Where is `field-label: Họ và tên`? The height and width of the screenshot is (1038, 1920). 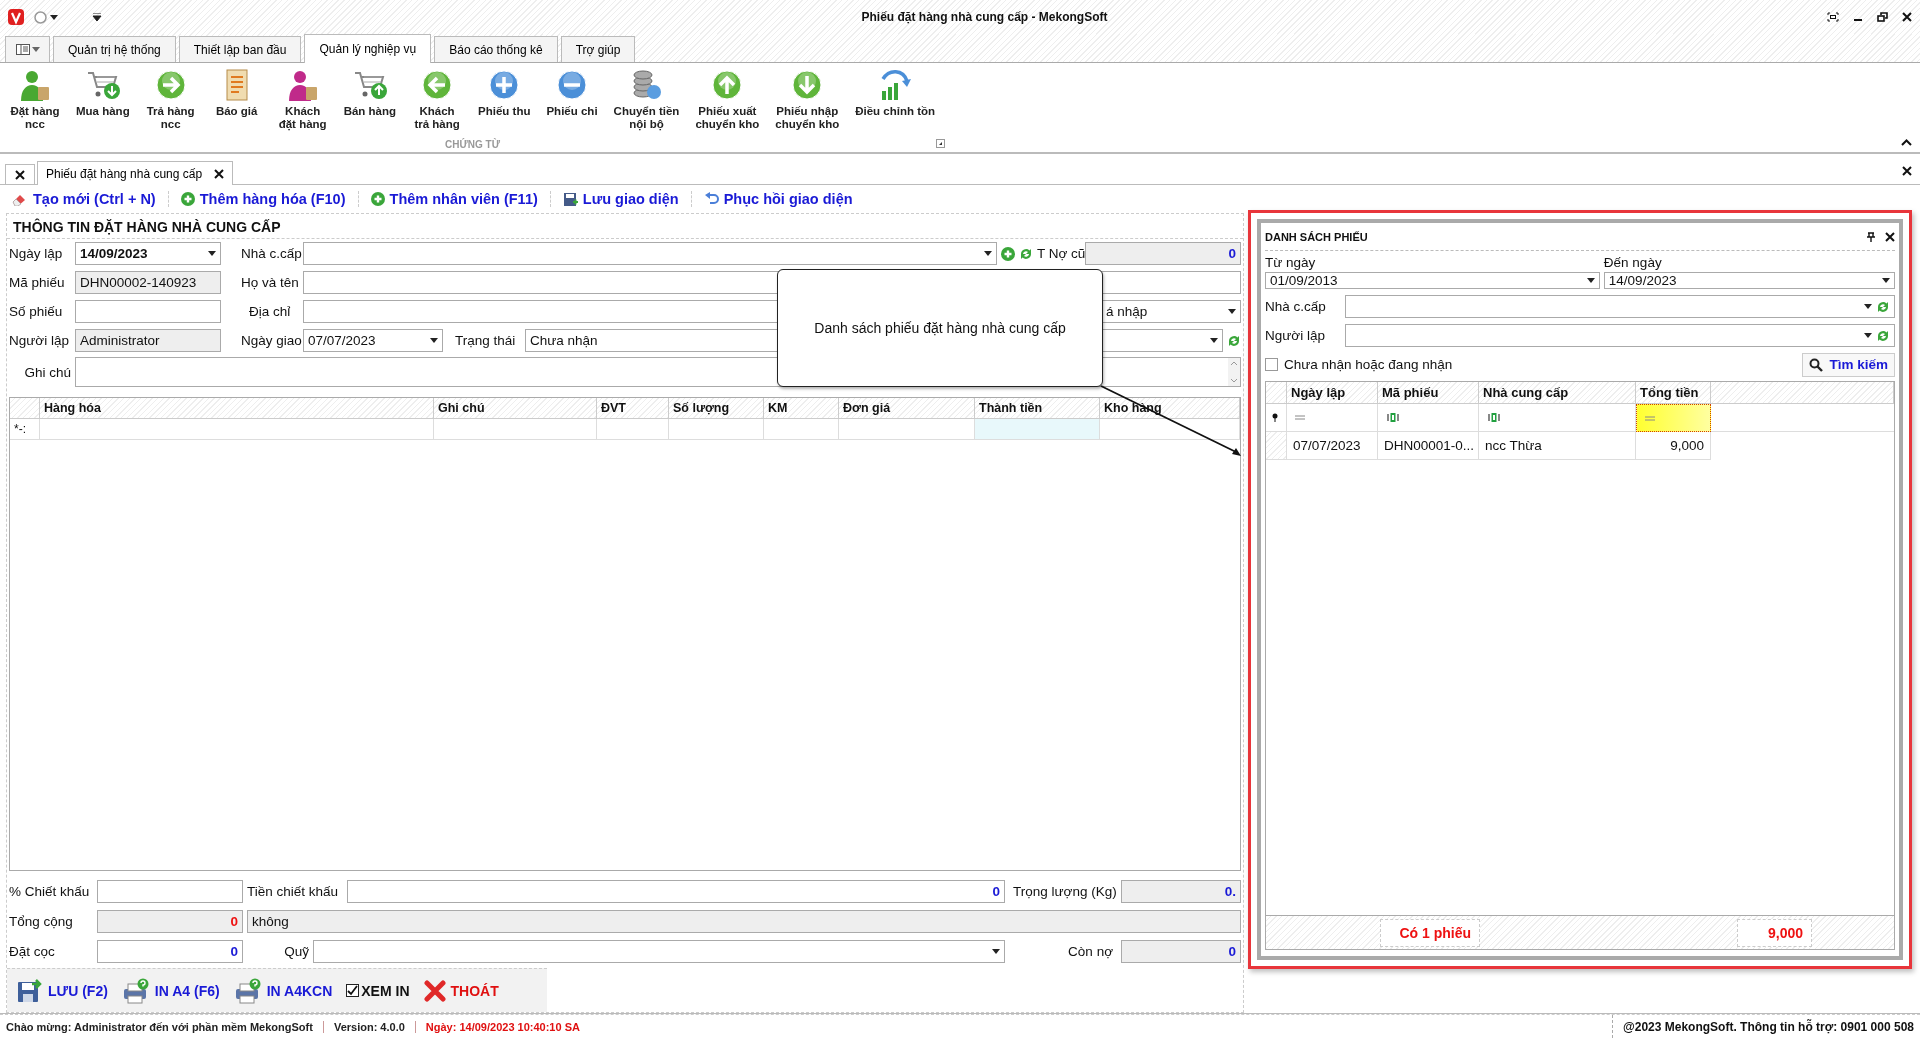
field-label: Họ và tên is located at coordinates (269, 282).